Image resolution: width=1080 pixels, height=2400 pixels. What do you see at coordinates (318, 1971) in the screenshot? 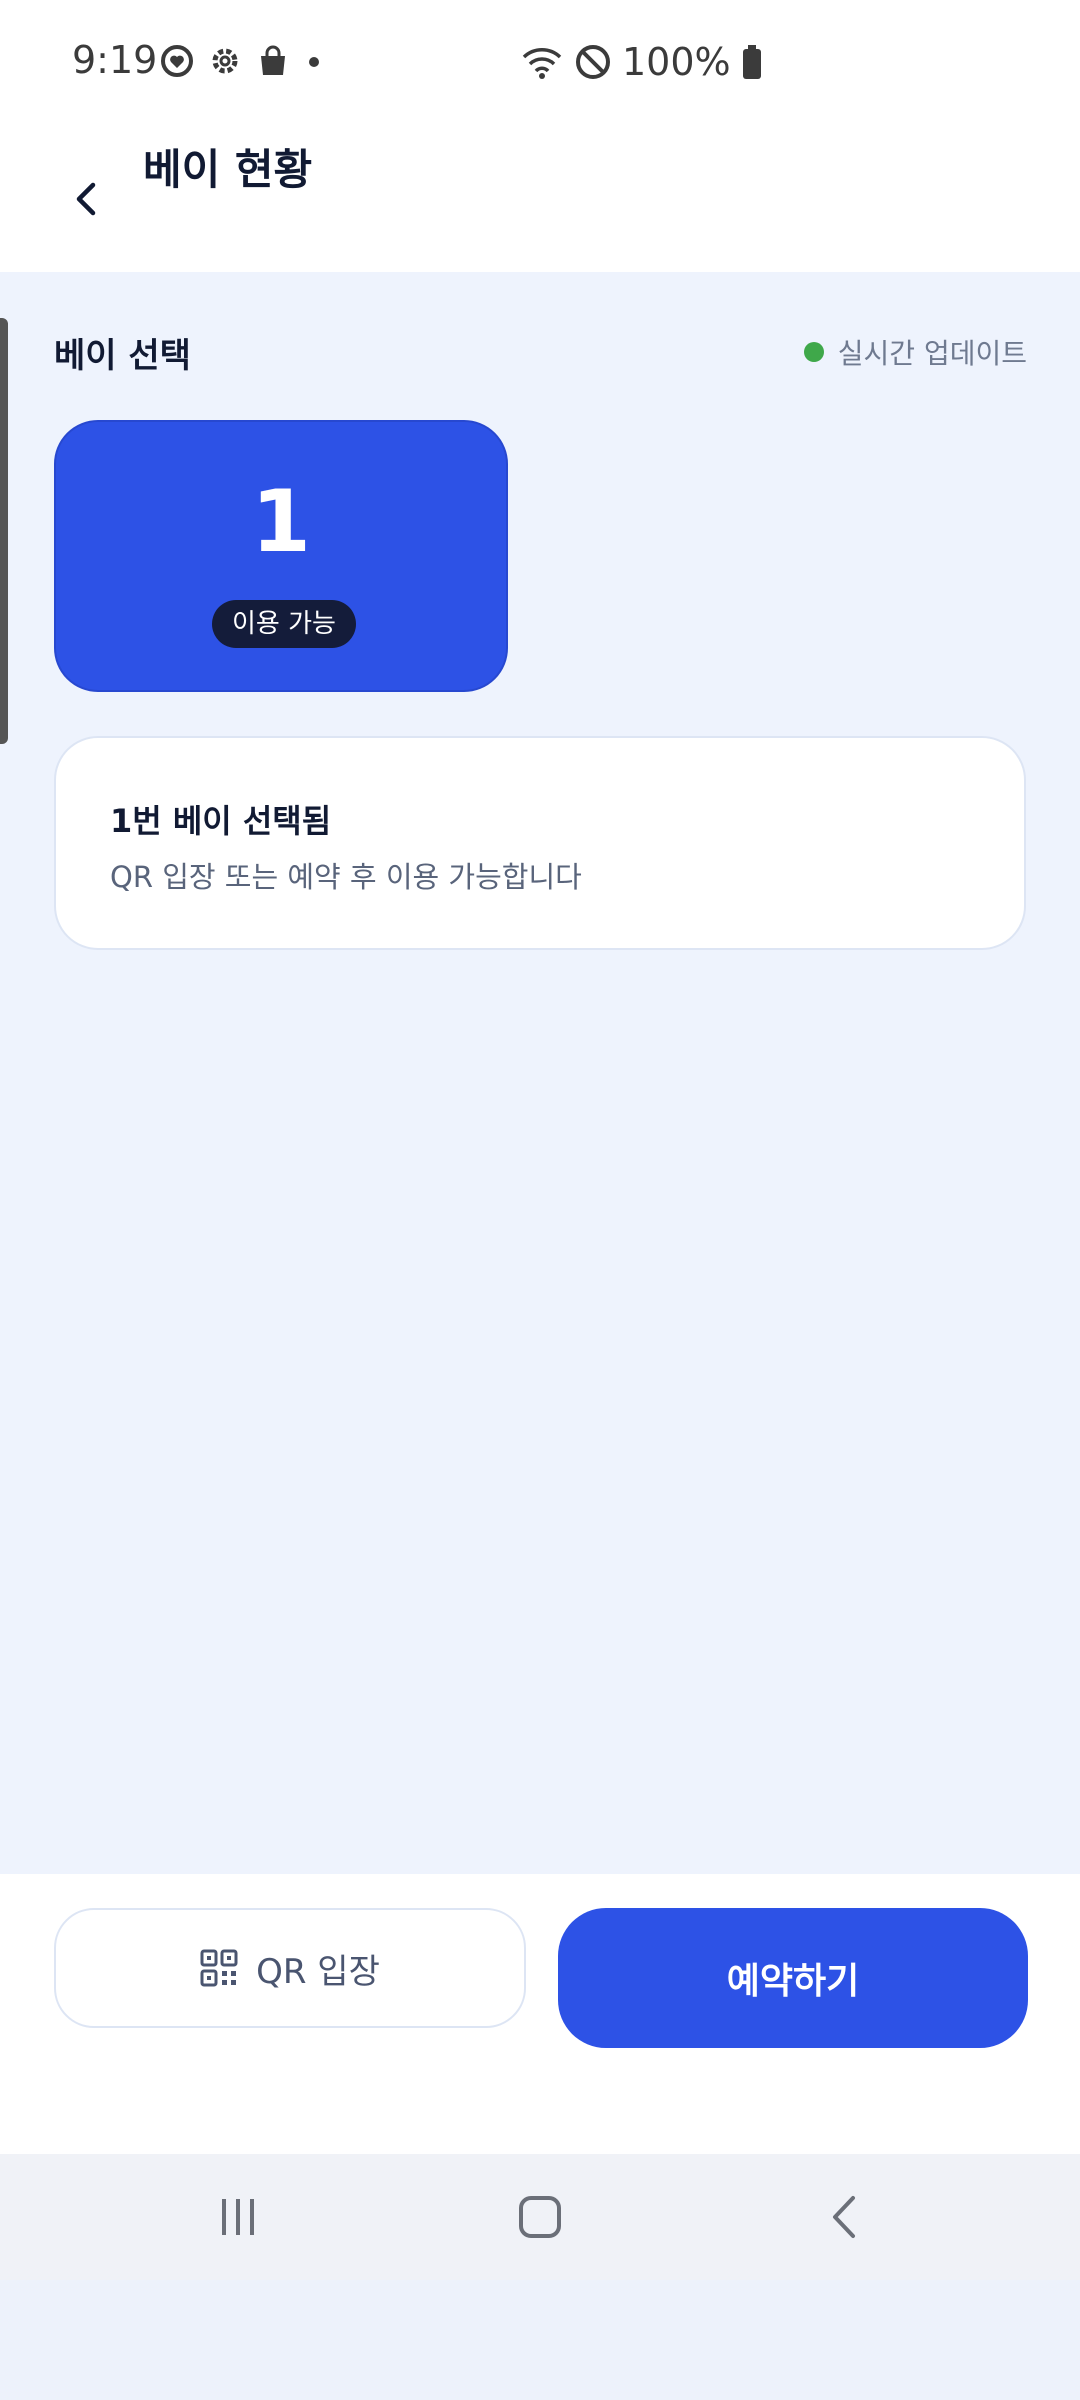
I see `qr-entry-label: QR 입장` at bounding box center [318, 1971].